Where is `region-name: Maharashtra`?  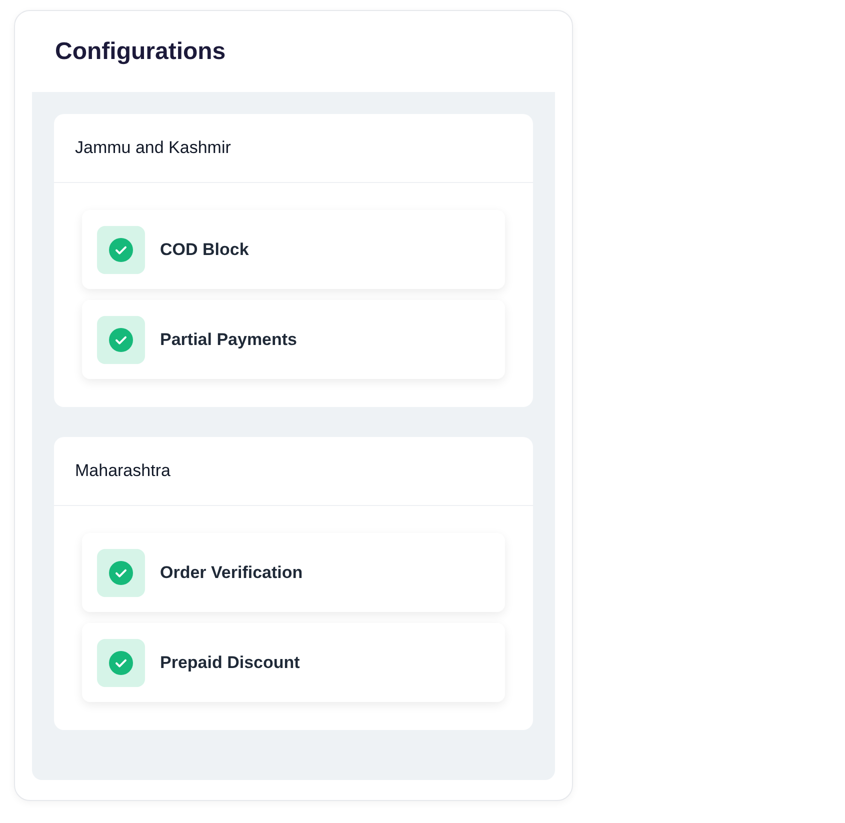 region-name: Maharashtra is located at coordinates (122, 471).